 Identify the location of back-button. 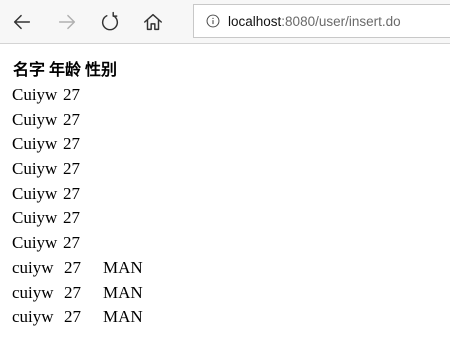
(22, 22).